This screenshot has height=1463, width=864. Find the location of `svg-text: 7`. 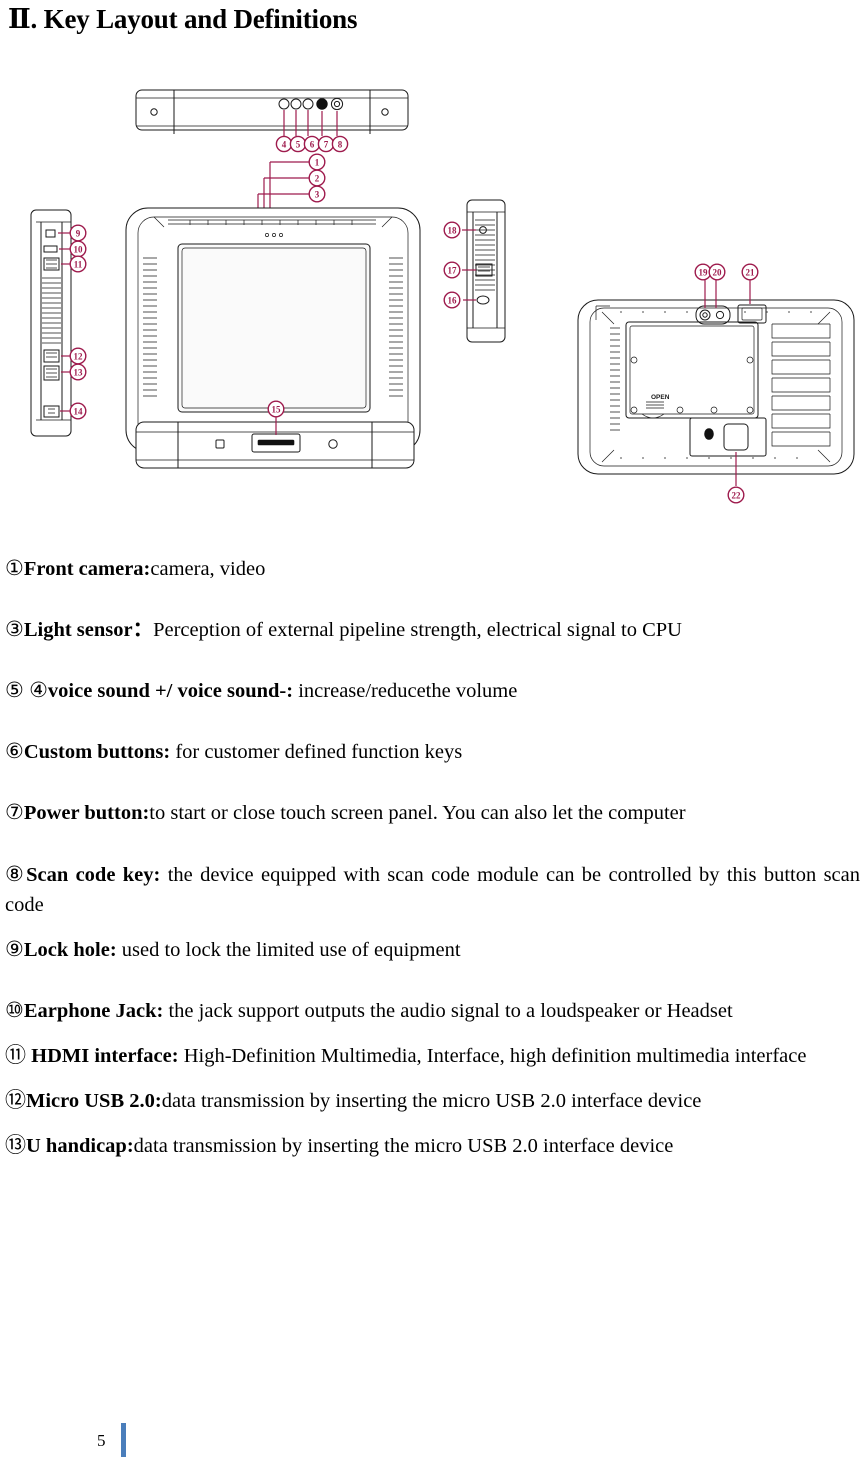

svg-text: 7 is located at coordinates (326, 144).